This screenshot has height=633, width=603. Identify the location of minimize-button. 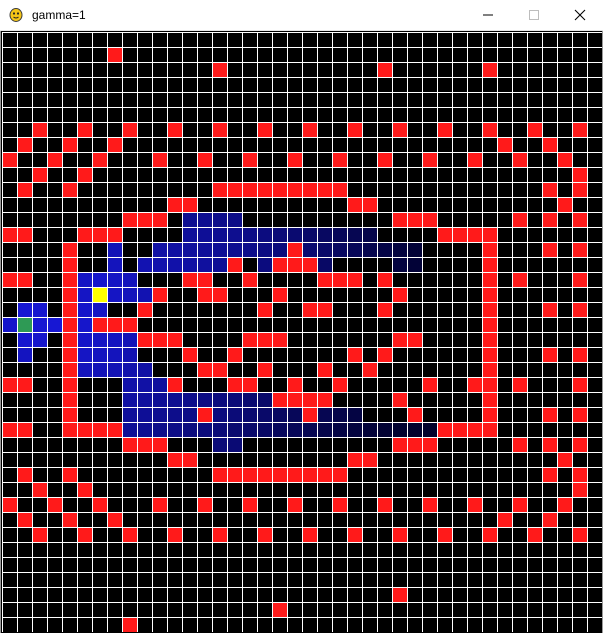
(488, 15).